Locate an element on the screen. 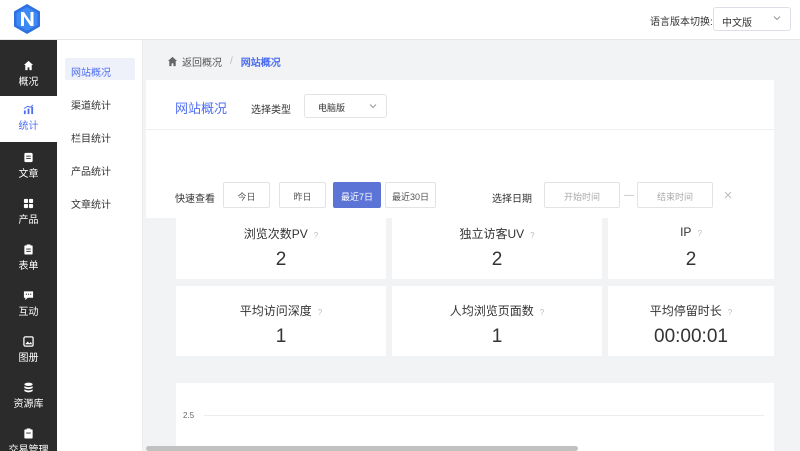 The image size is (800, 451). nav-item-label: 统计 is located at coordinates (28, 126).